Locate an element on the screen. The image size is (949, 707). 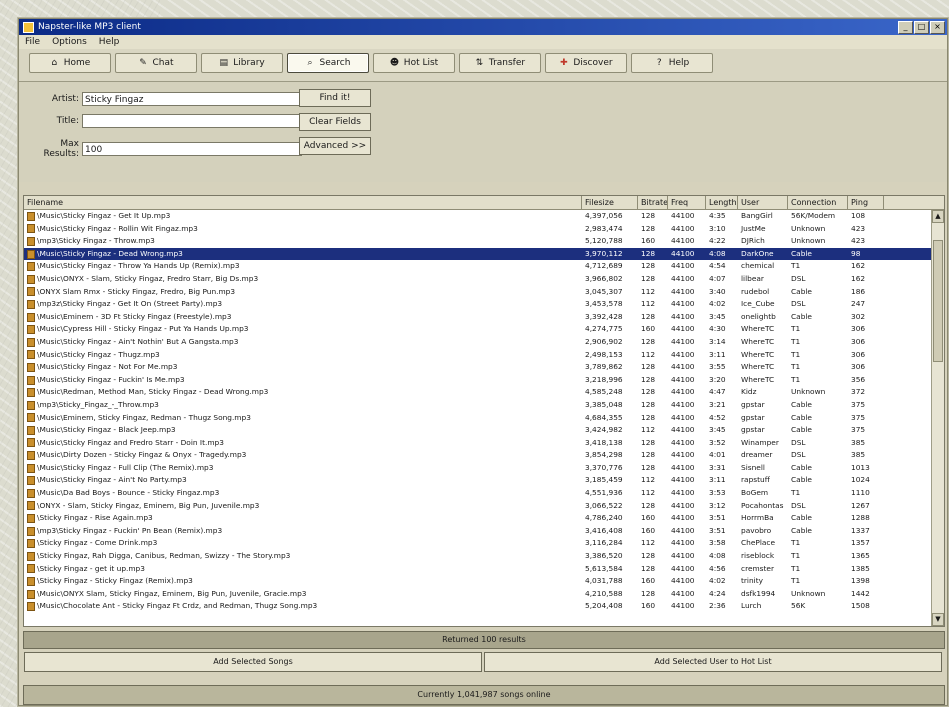
cell-filesize: 4,712,689 is located at coordinates (604, 266).